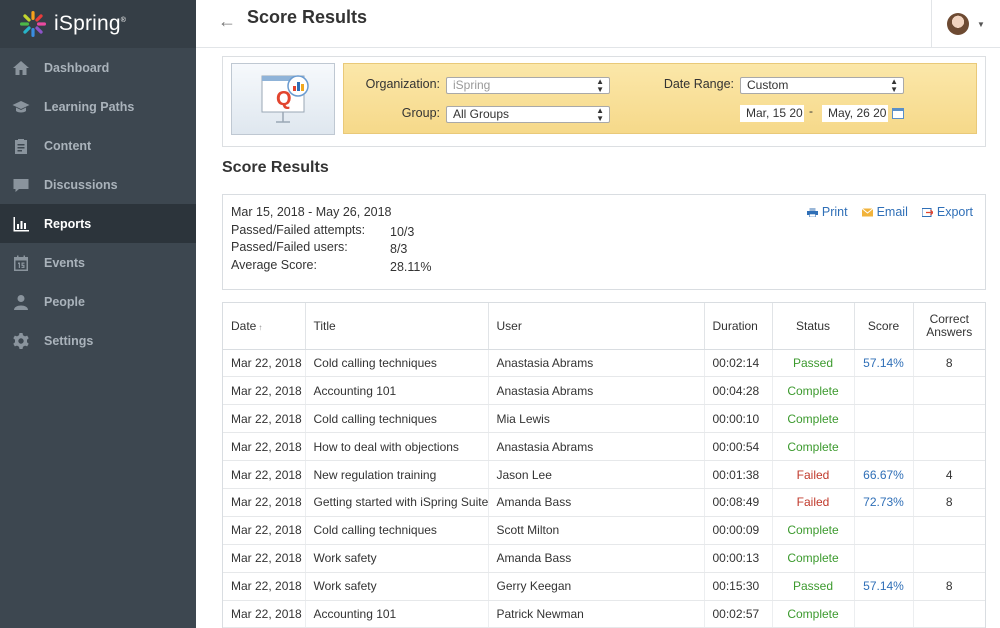 The width and height of the screenshot is (1000, 628). I want to click on sidebar-item-label: People, so click(64, 301).